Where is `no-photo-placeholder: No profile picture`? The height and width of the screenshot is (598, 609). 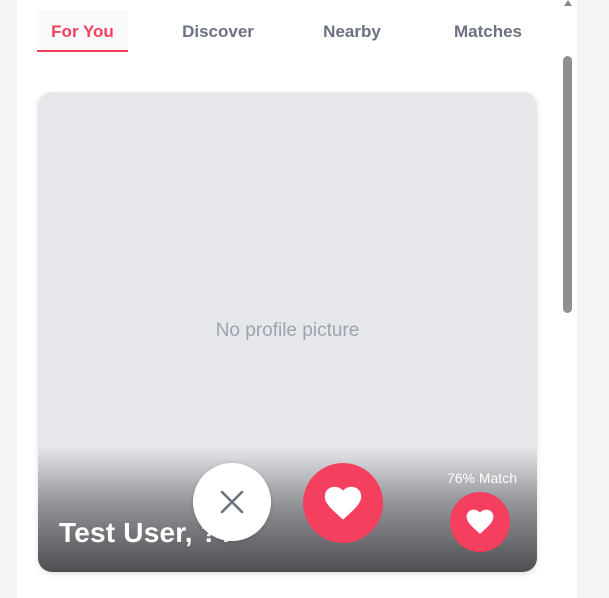 no-photo-placeholder: No profile picture is located at coordinates (287, 330).